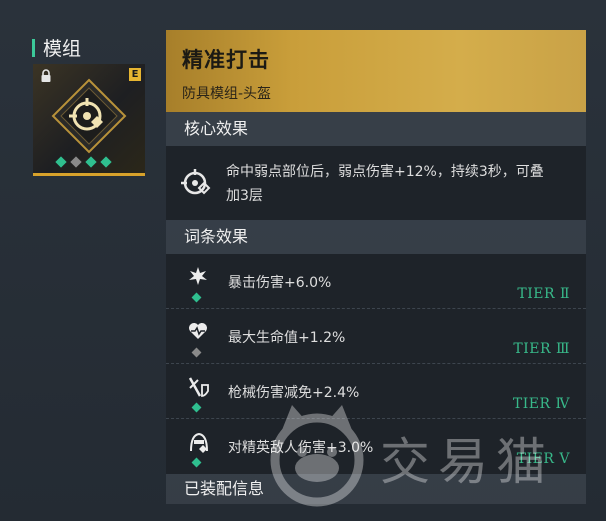 Image resolution: width=606 pixels, height=521 pixels. I want to click on affix-effect-title: 词条效果, so click(376, 237).